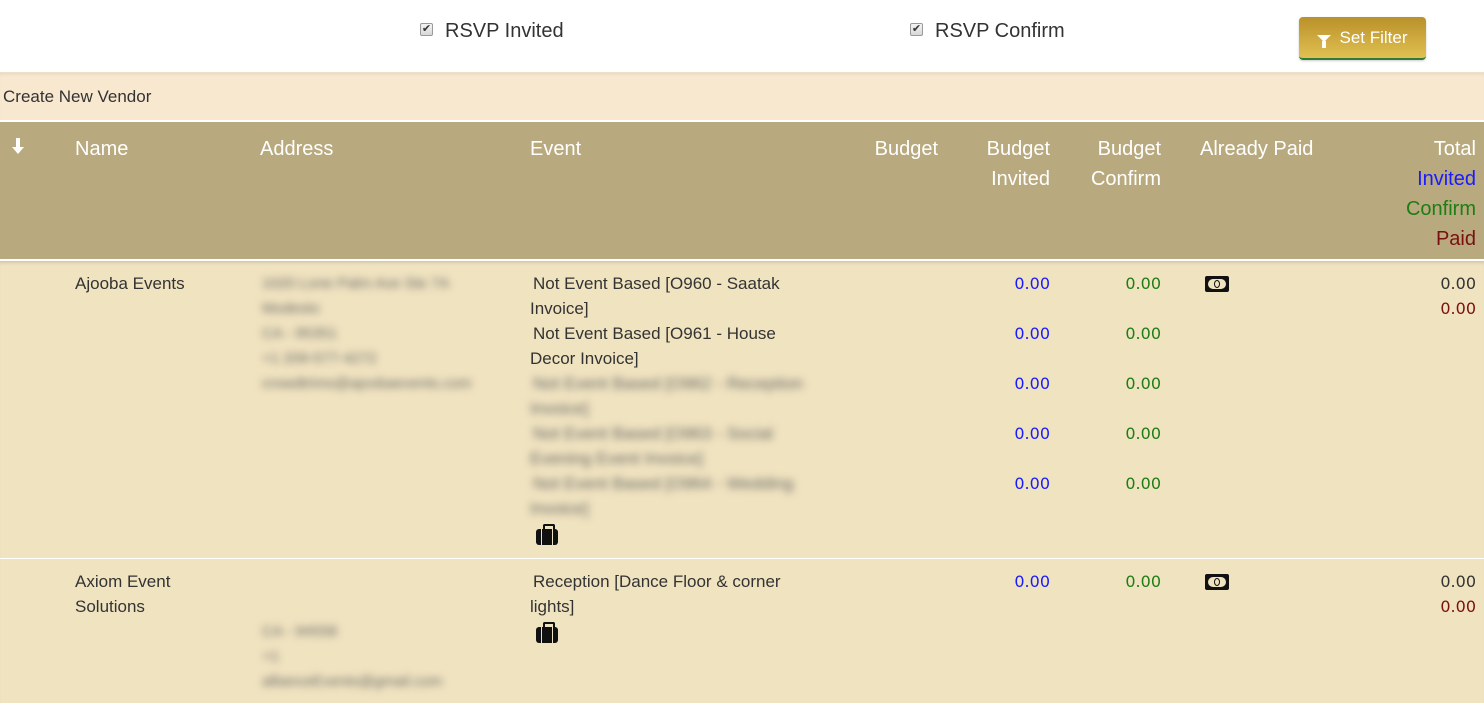 The height and width of the screenshot is (703, 1484). Describe the element at coordinates (352, 681) in the screenshot. I see `address-line: allianceEvents@gmail.com` at that location.